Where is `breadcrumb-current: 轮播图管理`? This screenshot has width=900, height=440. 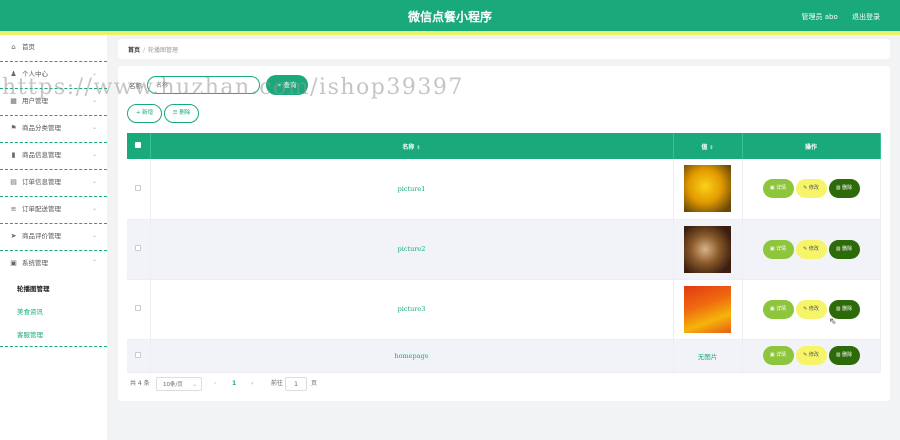 breadcrumb-current: 轮播图管理 is located at coordinates (163, 50).